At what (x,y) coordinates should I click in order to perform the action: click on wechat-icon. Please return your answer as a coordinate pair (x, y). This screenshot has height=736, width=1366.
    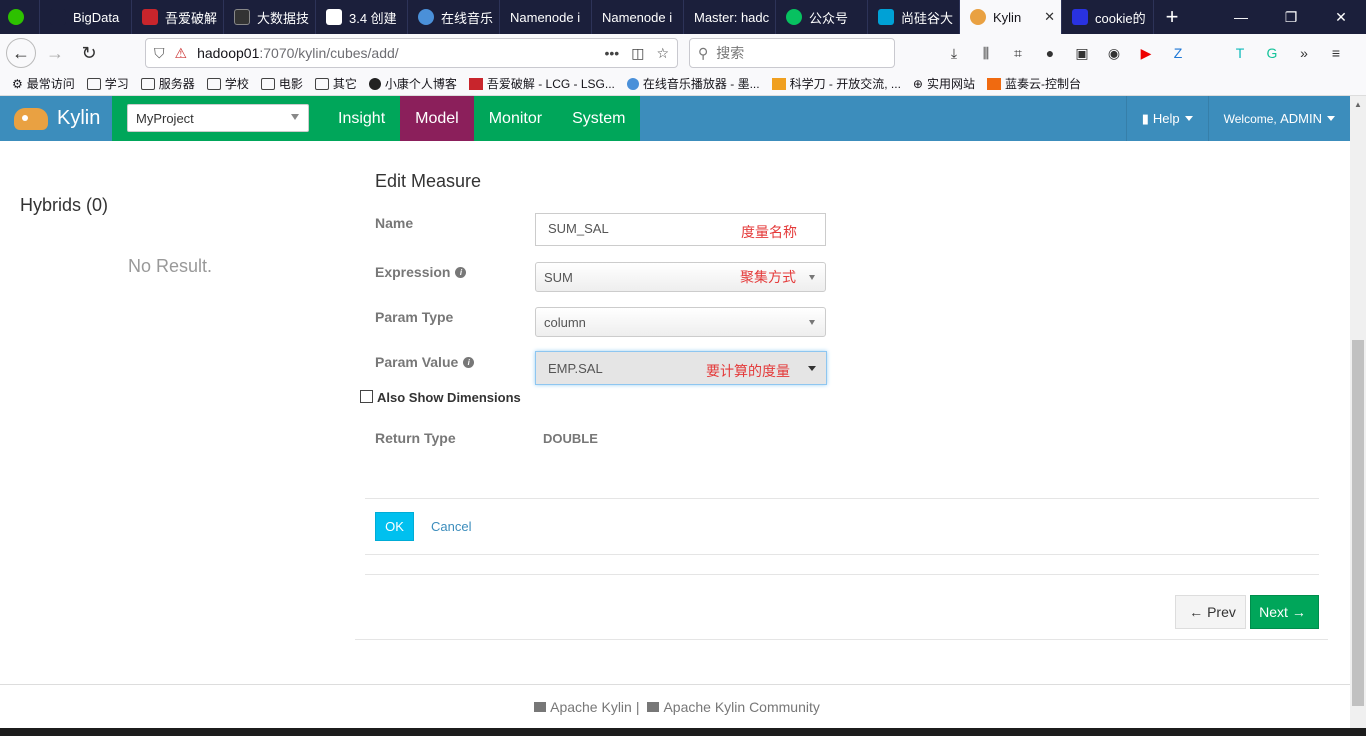
    Looking at the image, I should click on (16, 17).